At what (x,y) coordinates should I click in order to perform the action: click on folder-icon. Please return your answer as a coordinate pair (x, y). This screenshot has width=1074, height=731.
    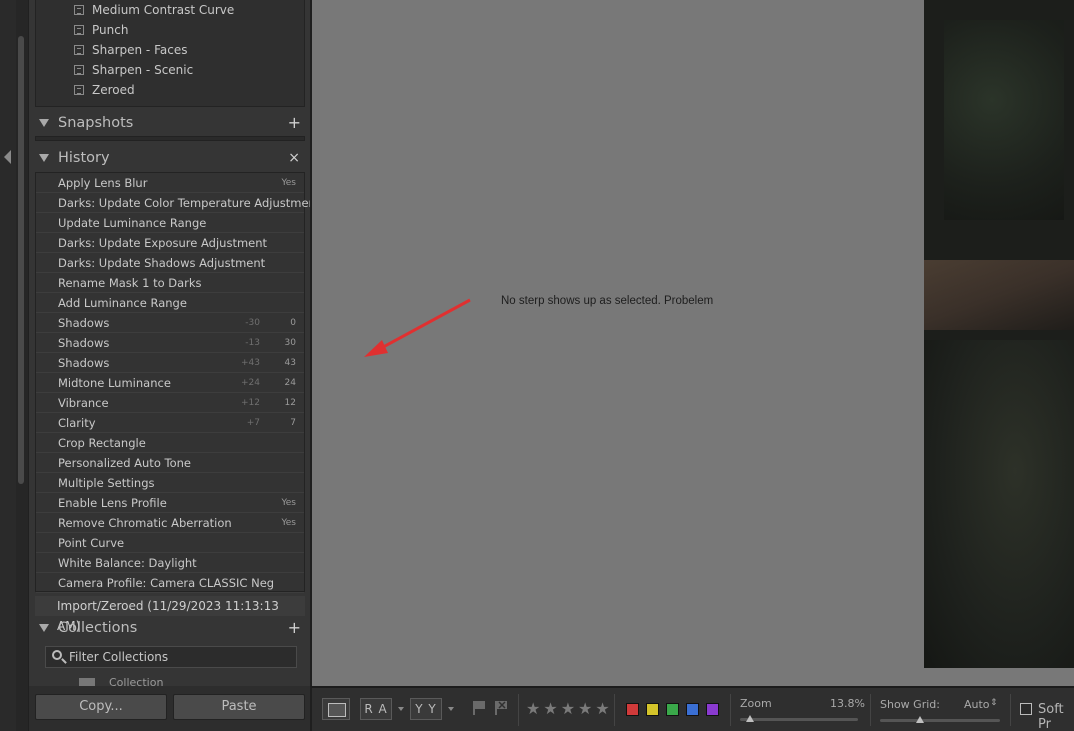
    Looking at the image, I should click on (87, 682).